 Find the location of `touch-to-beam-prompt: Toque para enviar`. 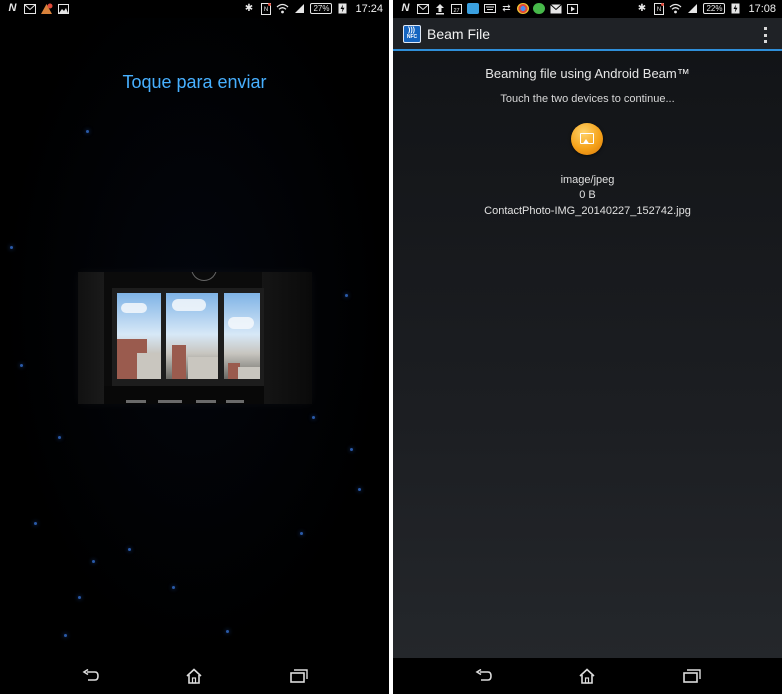

touch-to-beam-prompt: Toque para enviar is located at coordinates (194, 82).